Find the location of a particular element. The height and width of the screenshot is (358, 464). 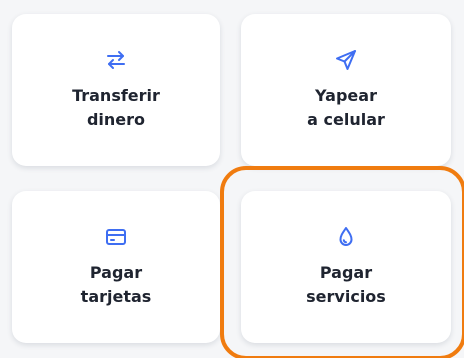

pay-services-label: Pagar servicios is located at coordinates (346, 284).